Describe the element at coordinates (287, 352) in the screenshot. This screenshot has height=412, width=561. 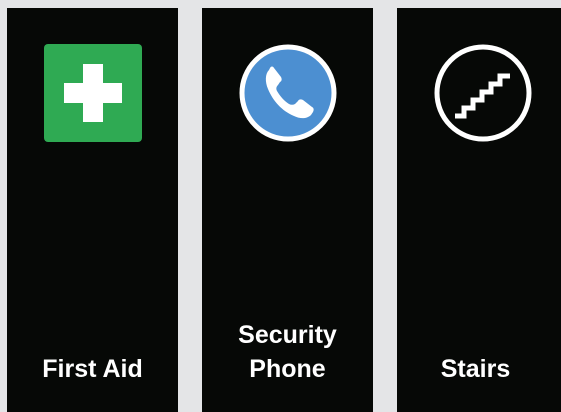
I see `sign-label-security-phone: Security Phone` at that location.